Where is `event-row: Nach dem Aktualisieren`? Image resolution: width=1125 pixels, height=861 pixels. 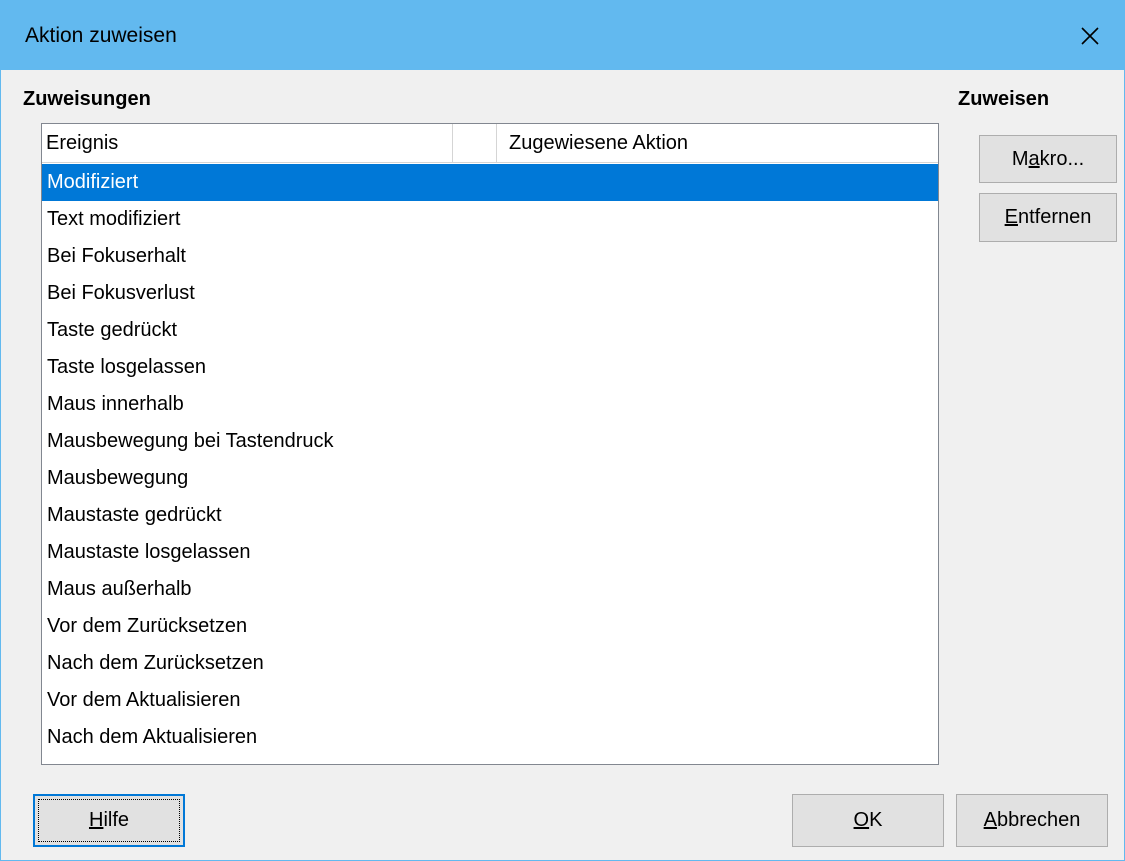 event-row: Nach dem Aktualisieren is located at coordinates (490, 737).